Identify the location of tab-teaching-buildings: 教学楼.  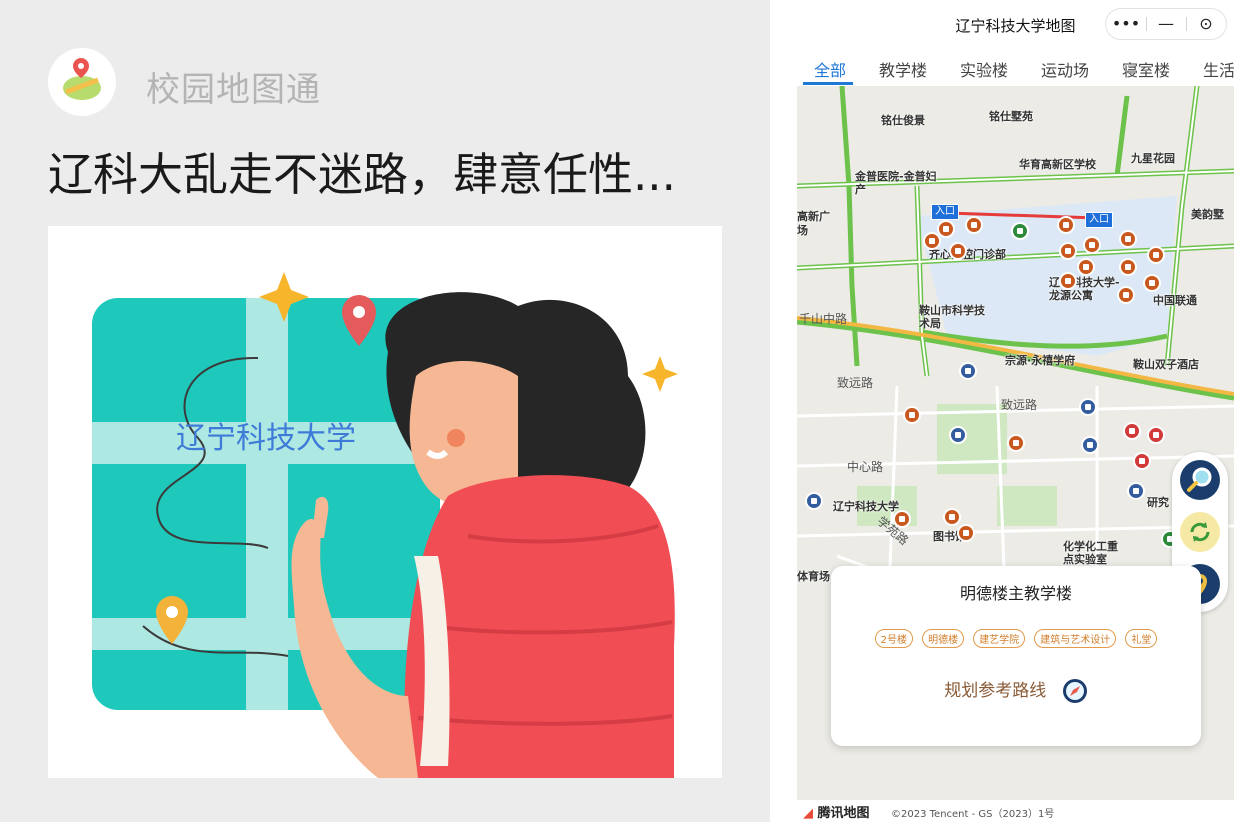
(903, 69).